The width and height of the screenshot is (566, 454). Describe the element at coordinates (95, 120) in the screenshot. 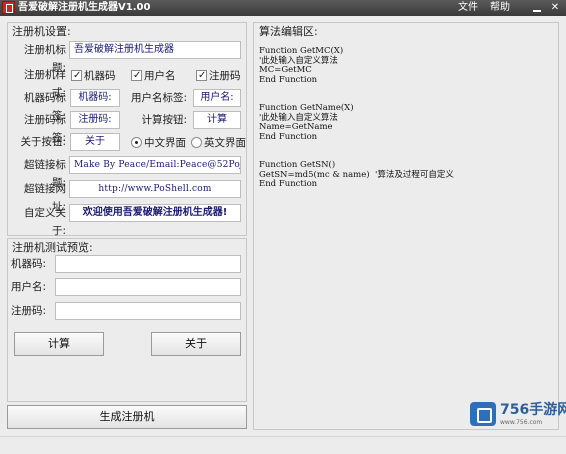

I see `regcode-tag-input: 注册码:` at that location.